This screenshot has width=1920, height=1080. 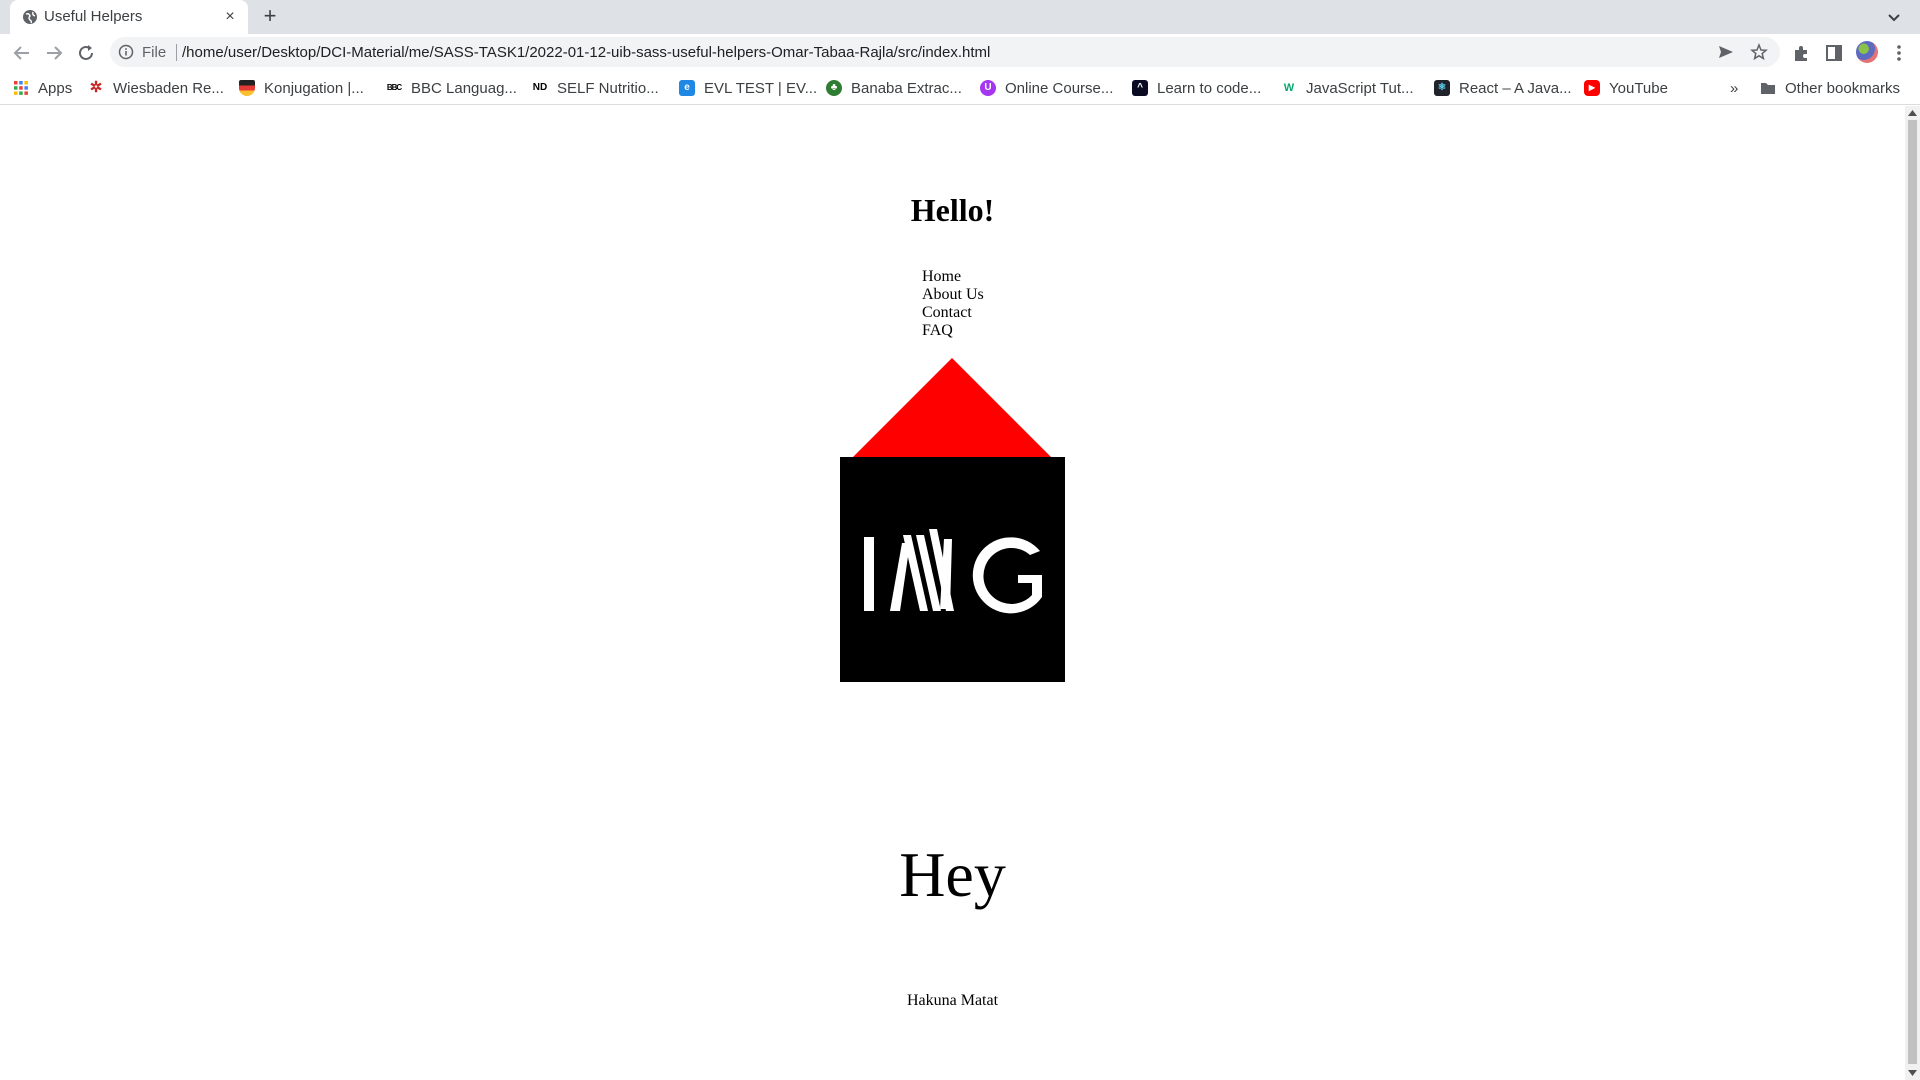 I want to click on wiesbaden-favicon: ✲, so click(x=96, y=87).